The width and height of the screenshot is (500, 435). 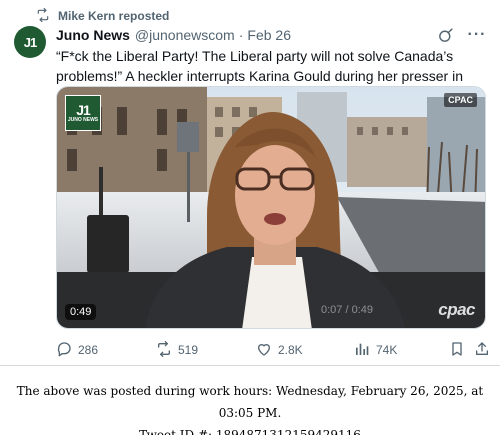 I want to click on reply-count: 286, so click(x=88, y=350).